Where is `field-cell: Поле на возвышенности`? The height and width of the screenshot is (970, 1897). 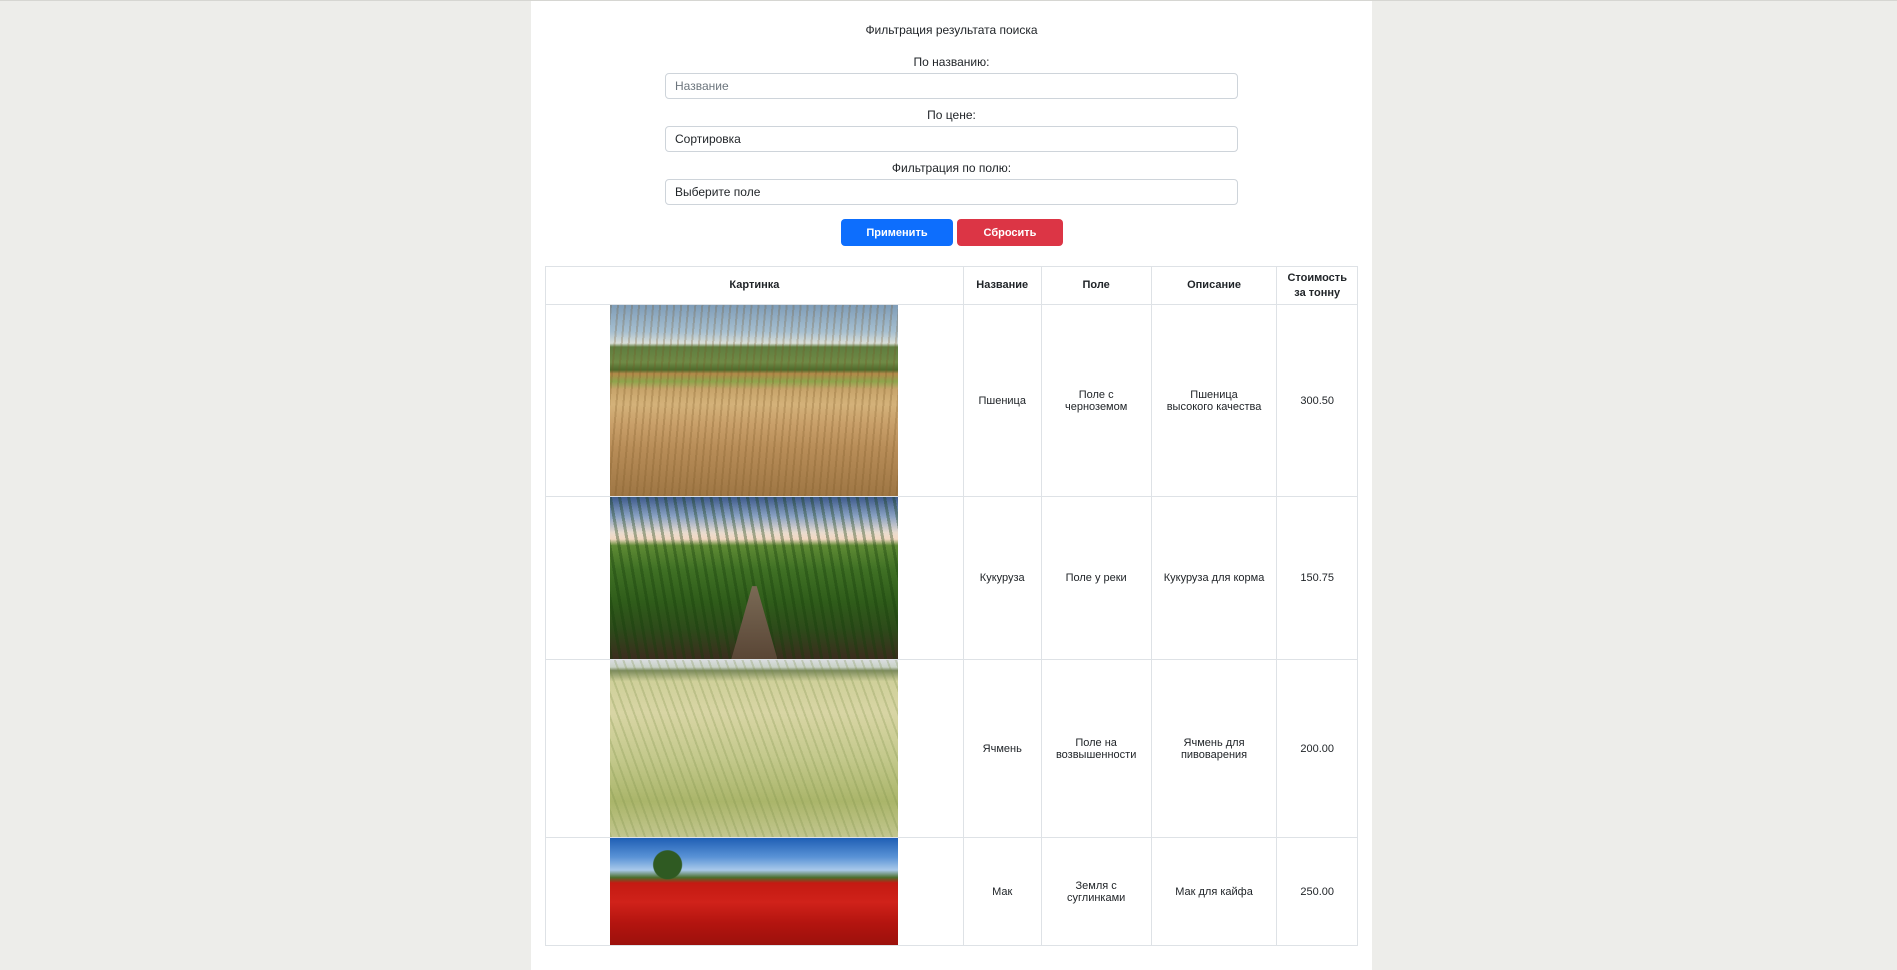
field-cell: Поле на возвышенности is located at coordinates (1096, 748).